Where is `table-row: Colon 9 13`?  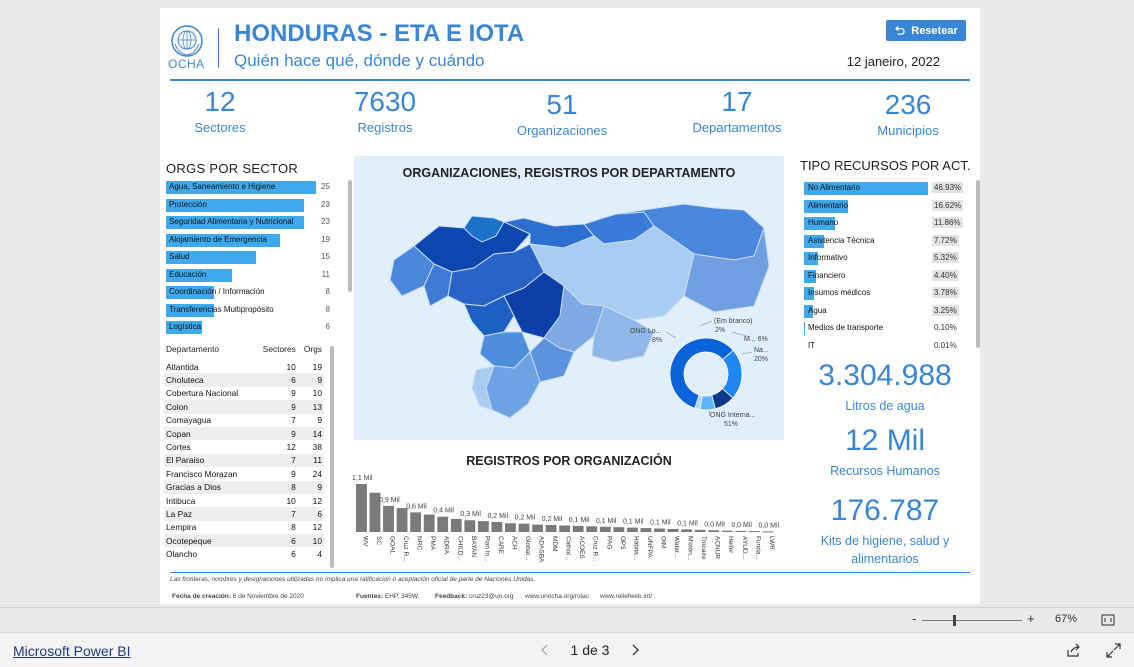 table-row: Colon 9 13 is located at coordinates (244, 407).